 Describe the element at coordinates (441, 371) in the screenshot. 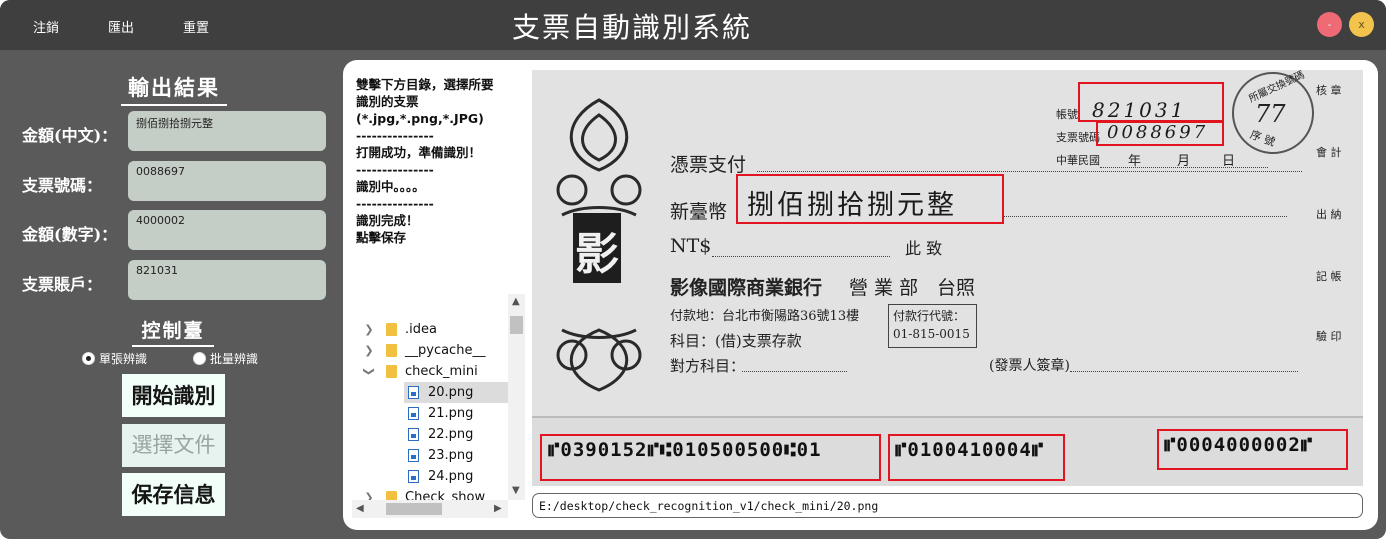

I see `tree-item-label: check_mini` at that location.